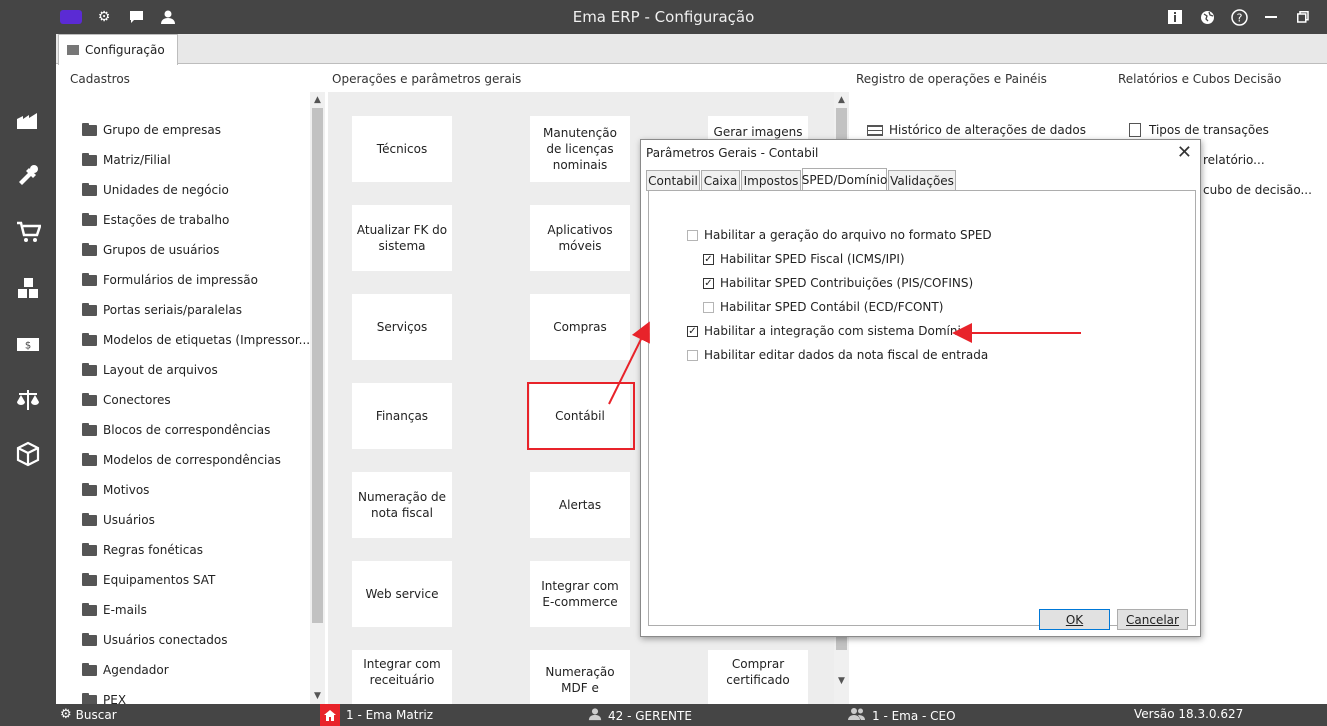 Image resolution: width=1327 pixels, height=726 pixels. Describe the element at coordinates (160, 370) in the screenshot. I see `cadastro-label: Layout de arquivos` at that location.